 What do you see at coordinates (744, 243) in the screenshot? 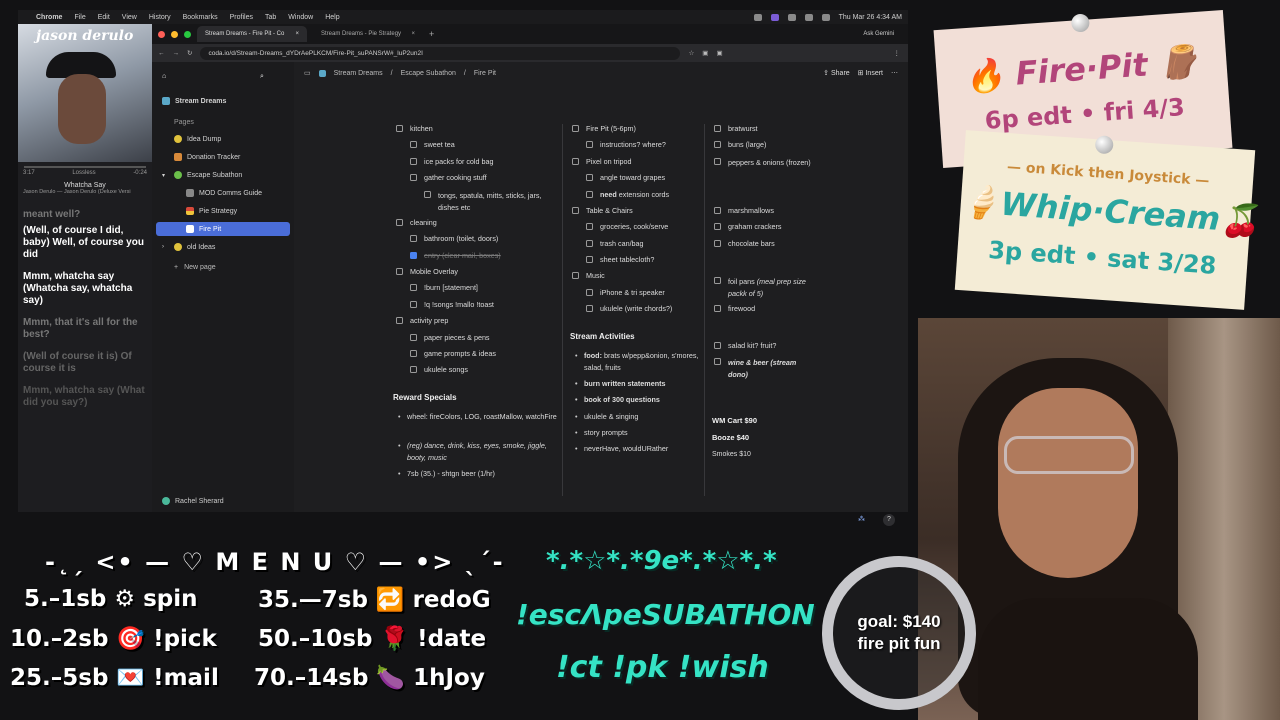
I see `checklist-item: chocolate bars` at bounding box center [744, 243].